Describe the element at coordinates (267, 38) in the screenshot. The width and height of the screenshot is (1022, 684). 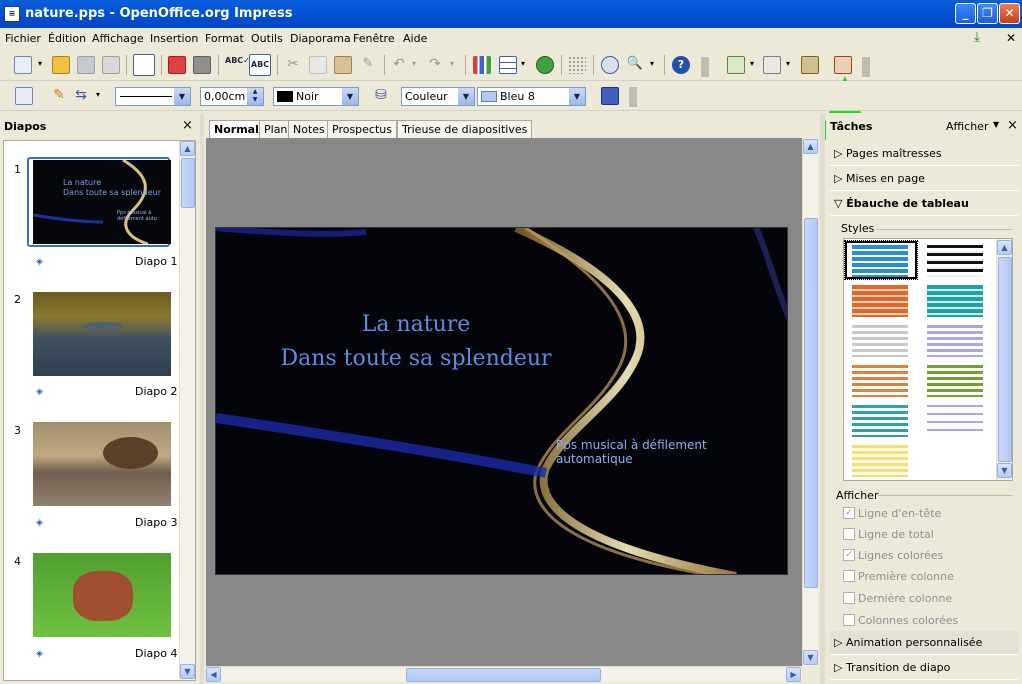
I see `menu-outils: Outils` at that location.